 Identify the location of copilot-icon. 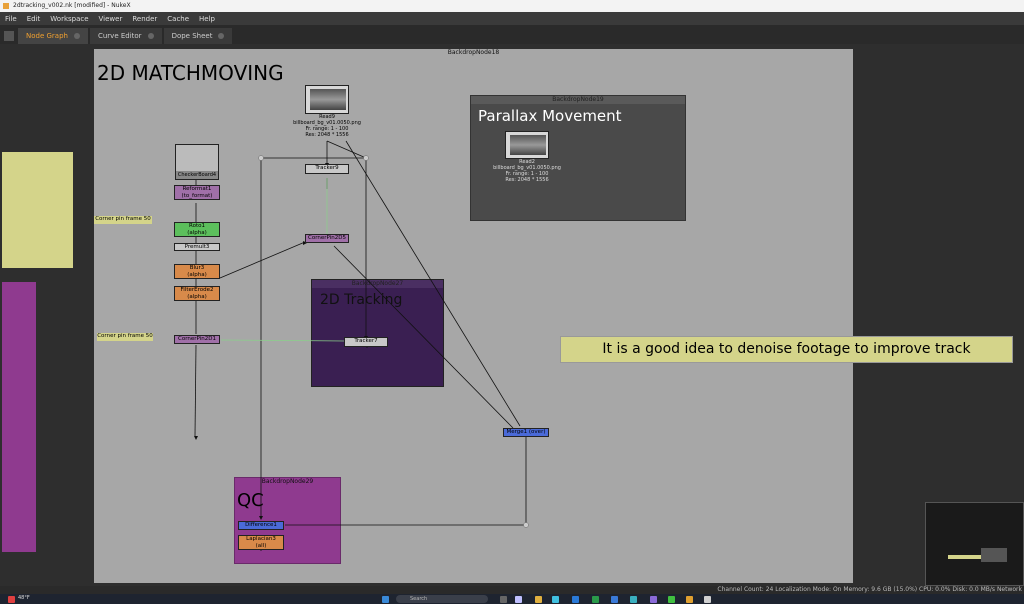
(518, 599).